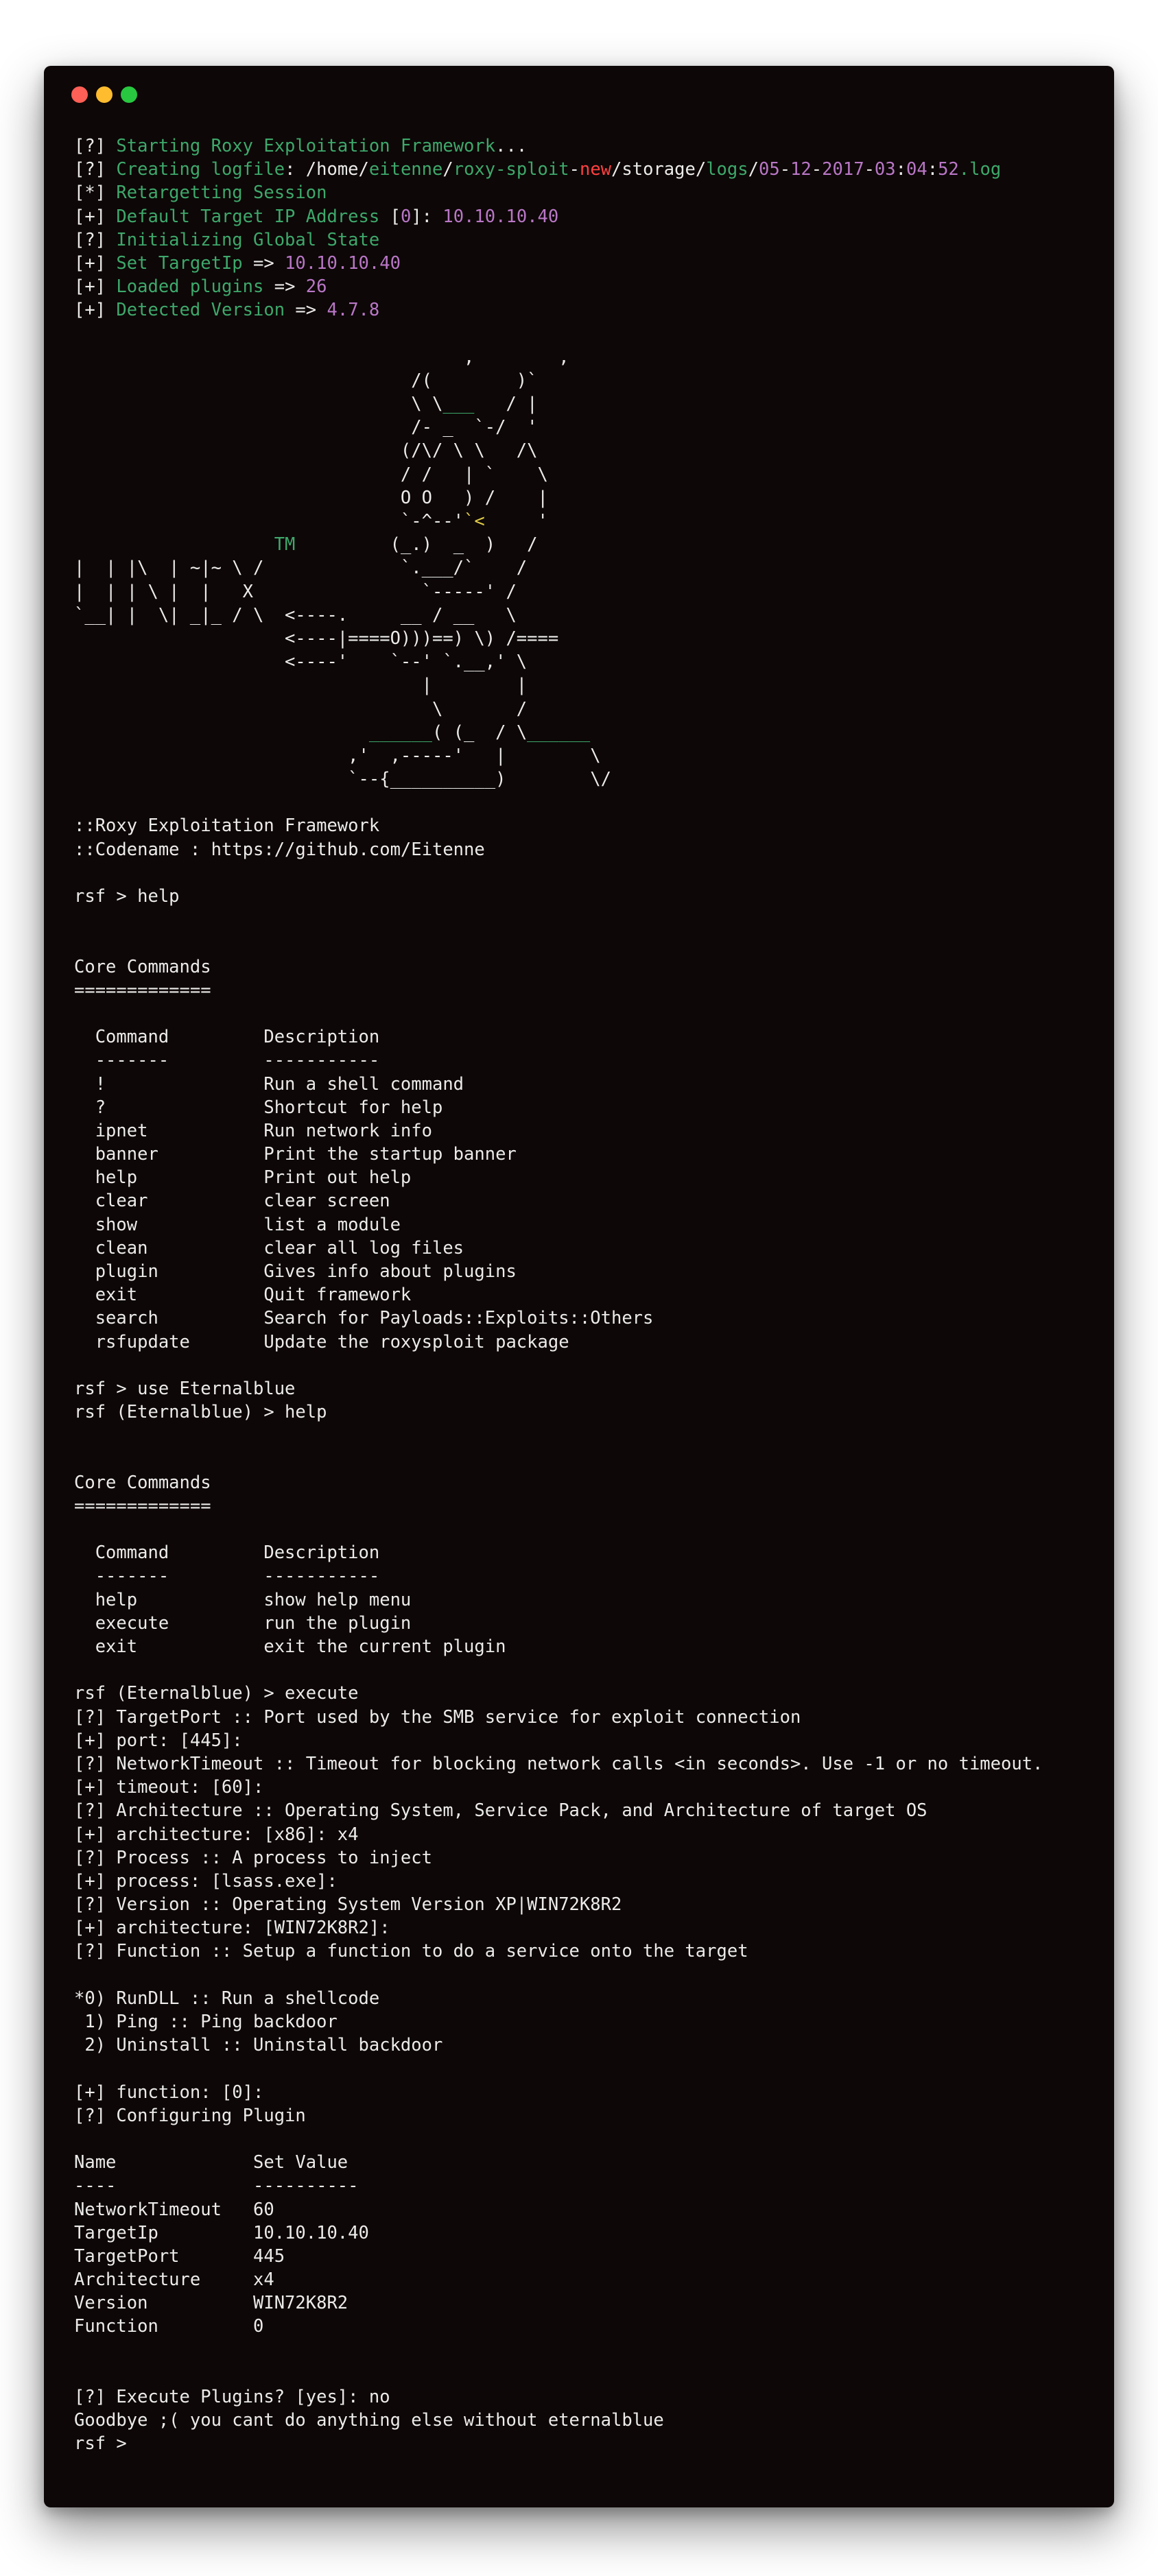  What do you see at coordinates (227, 1998) in the screenshot?
I see `terminal-text-segment: *0) RunDLL :: Run a shellcode` at bounding box center [227, 1998].